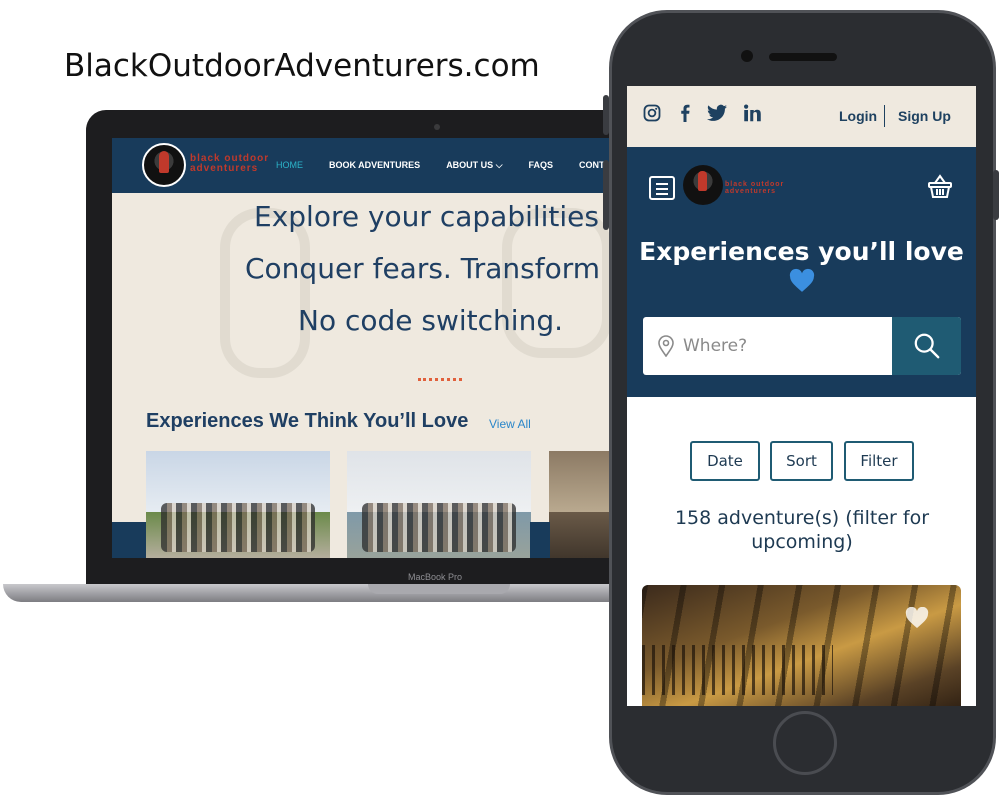 The width and height of the screenshot is (999, 797). Describe the element at coordinates (802, 280) in the screenshot. I see `blue-heart-icon` at that location.